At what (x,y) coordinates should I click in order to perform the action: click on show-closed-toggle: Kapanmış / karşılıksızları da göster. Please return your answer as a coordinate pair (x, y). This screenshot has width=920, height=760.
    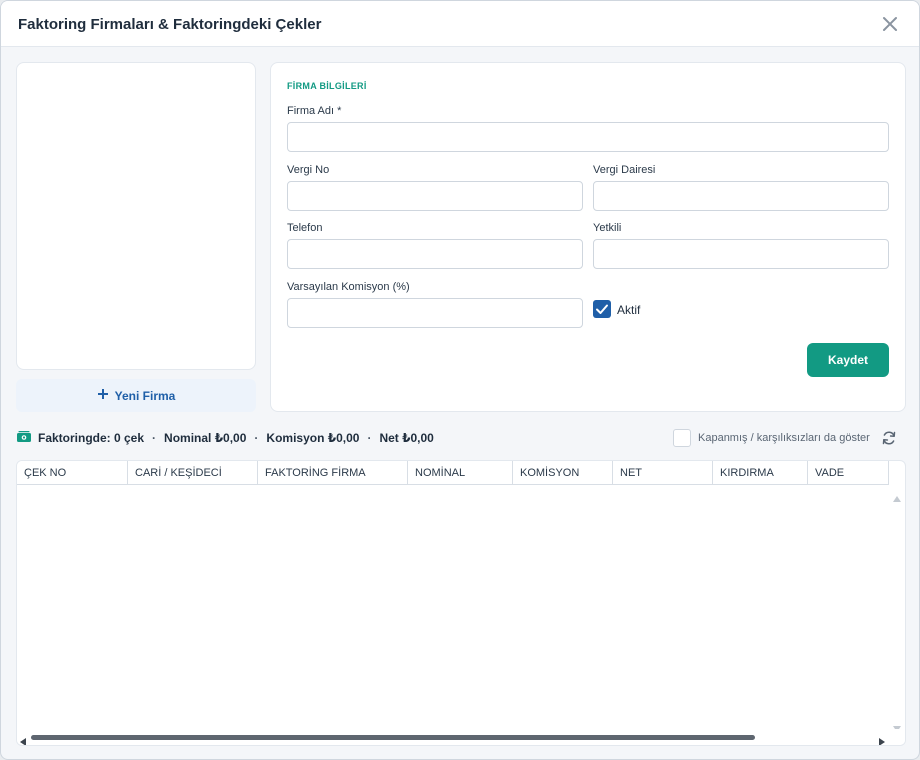
    Looking at the image, I should click on (771, 438).